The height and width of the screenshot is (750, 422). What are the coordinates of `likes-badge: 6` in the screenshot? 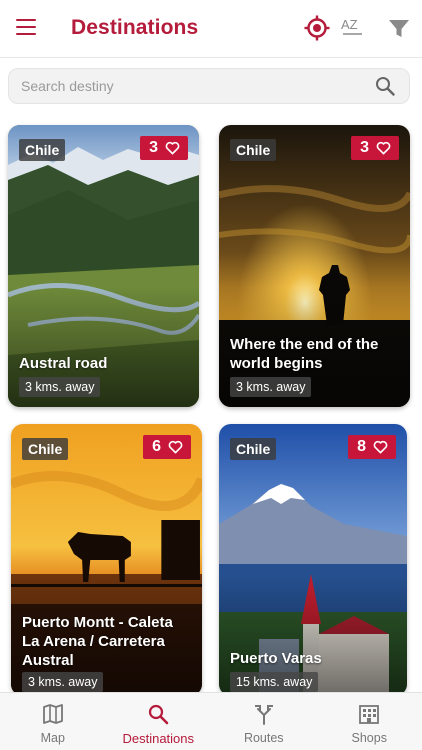 It's located at (167, 447).